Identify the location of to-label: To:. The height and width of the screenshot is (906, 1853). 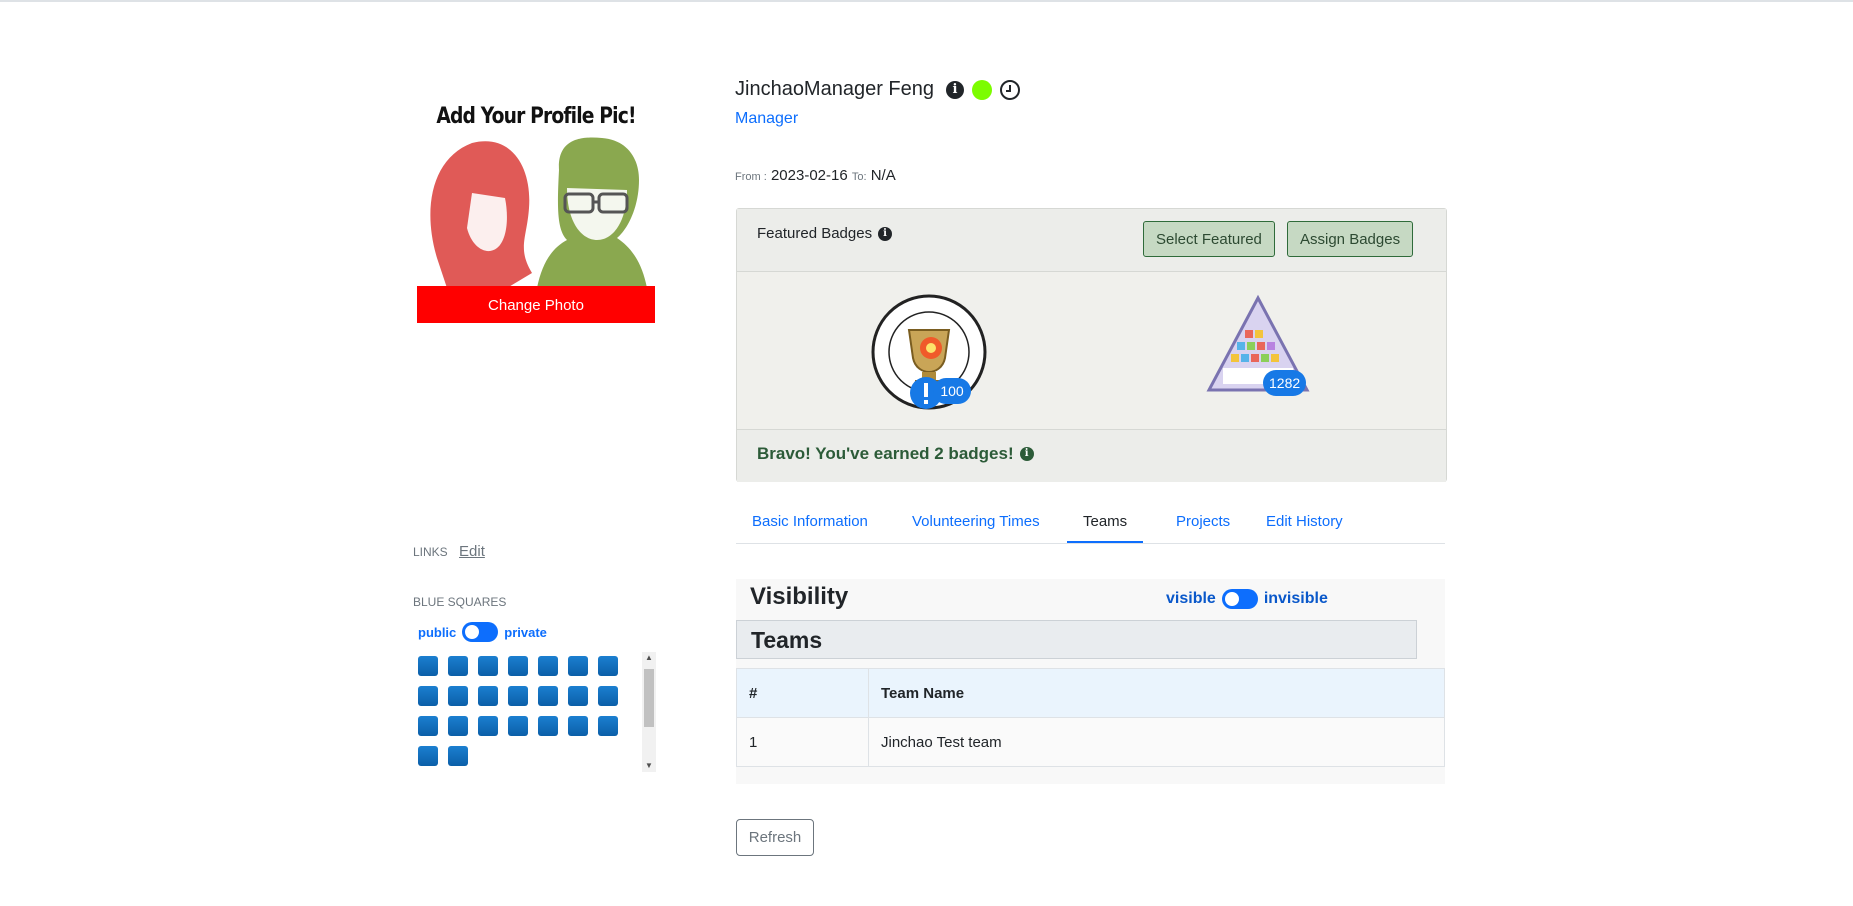
(859, 177).